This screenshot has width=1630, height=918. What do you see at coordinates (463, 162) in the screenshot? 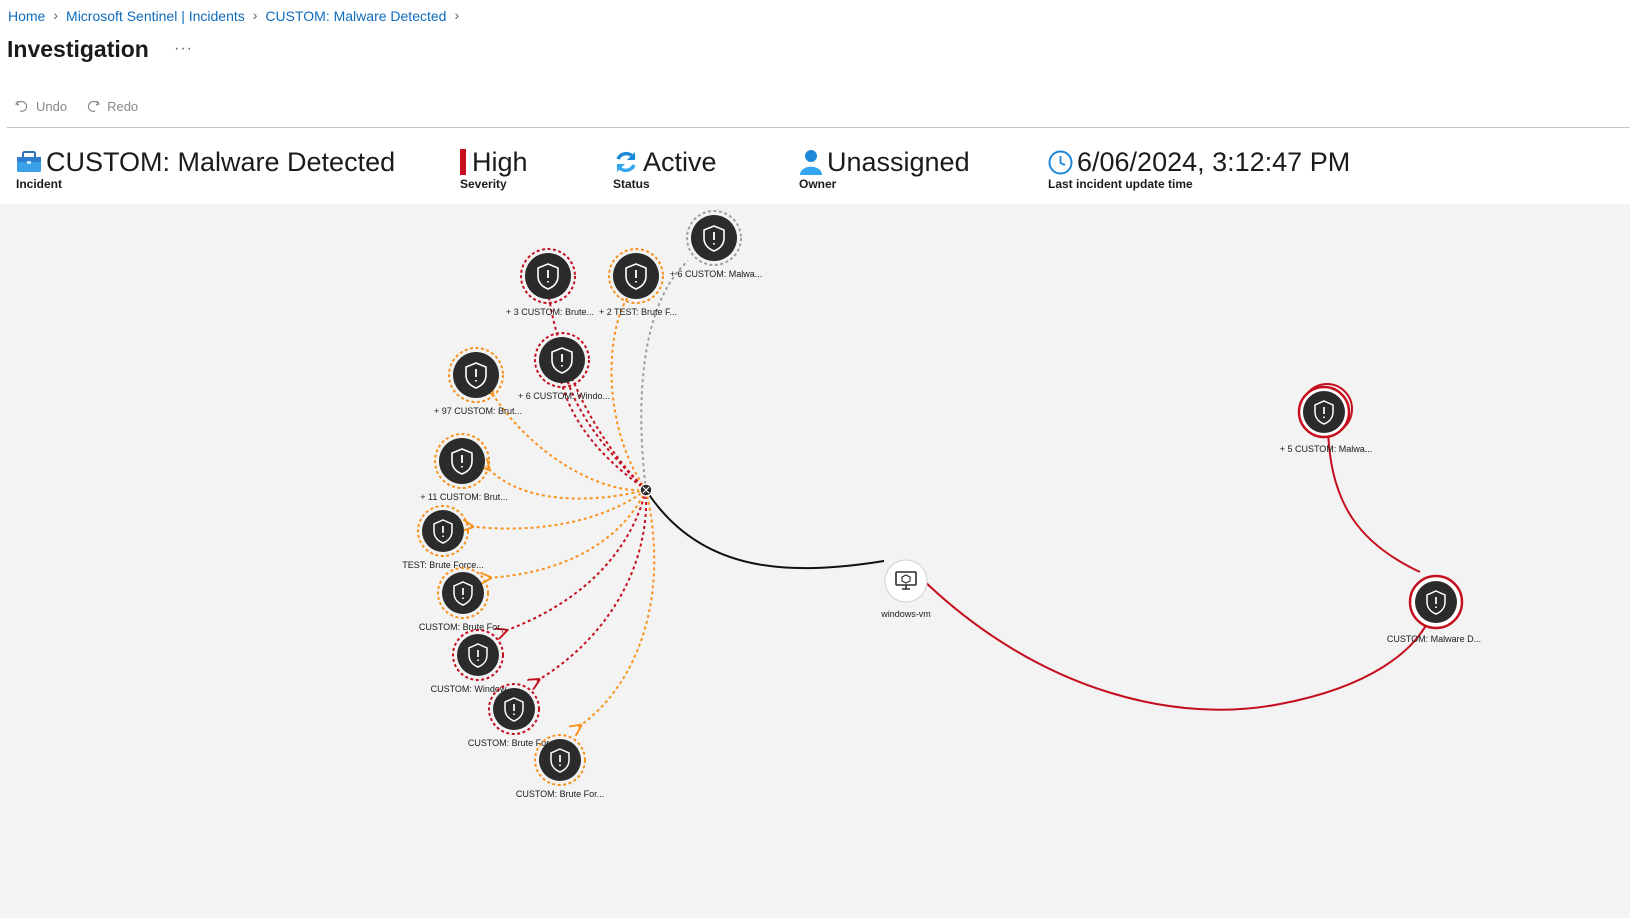
I see `severity-bar-icon` at bounding box center [463, 162].